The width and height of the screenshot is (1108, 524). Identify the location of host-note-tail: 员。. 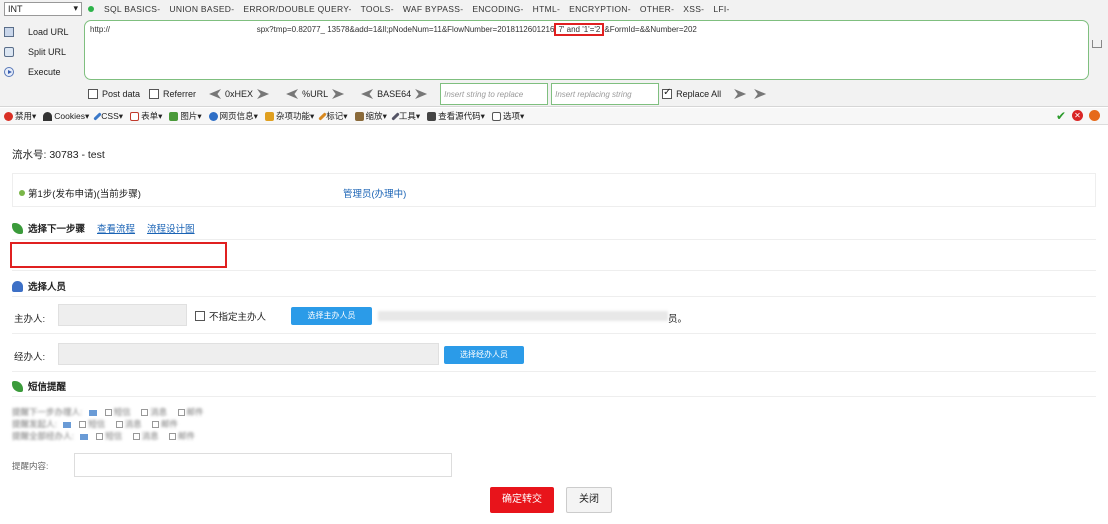
(678, 319).